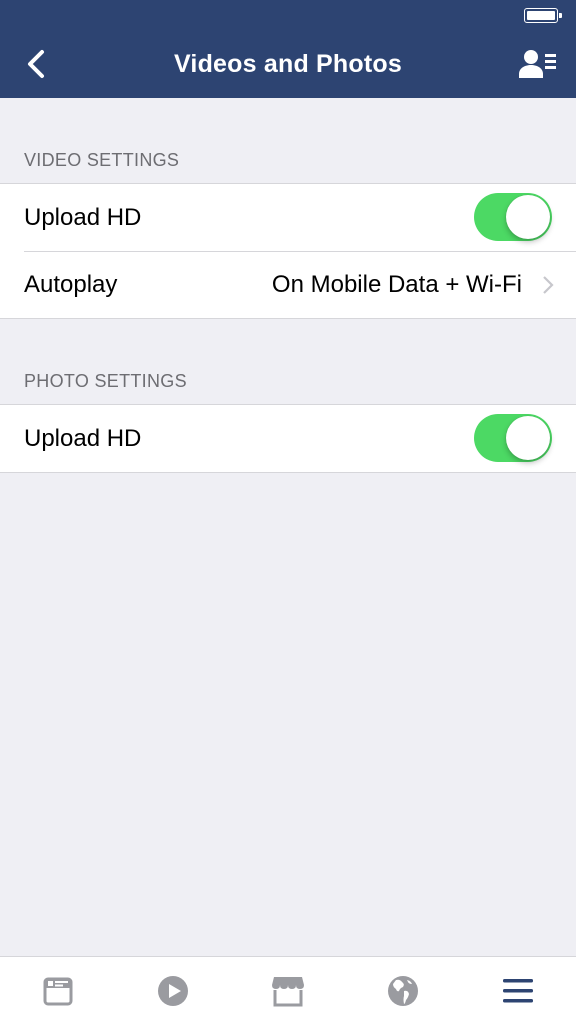 This screenshot has height=1024, width=576. I want to click on tab-marketplace, so click(287, 990).